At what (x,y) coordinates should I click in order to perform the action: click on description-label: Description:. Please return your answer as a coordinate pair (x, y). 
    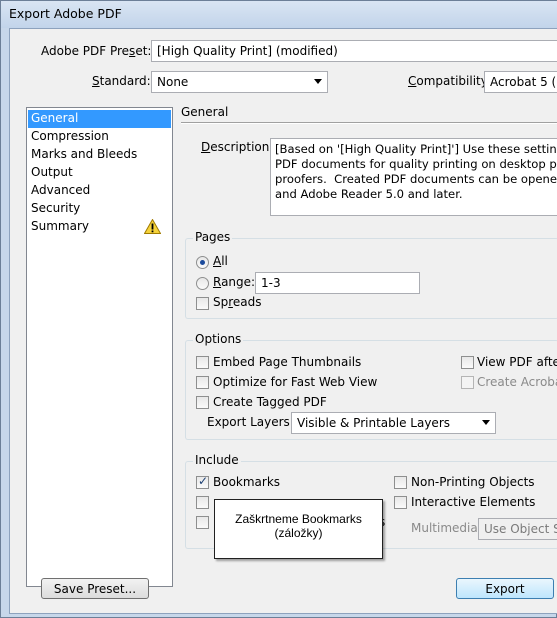
    Looking at the image, I should click on (237, 147).